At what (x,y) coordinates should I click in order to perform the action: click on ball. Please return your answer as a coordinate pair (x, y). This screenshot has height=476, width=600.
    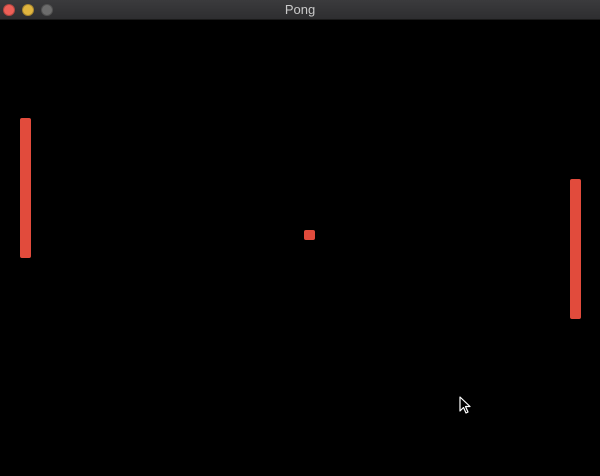
    Looking at the image, I should click on (309, 235).